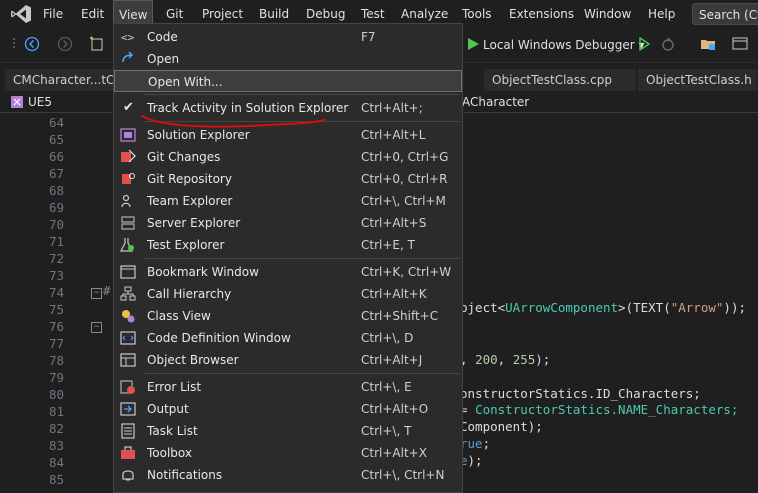 This screenshot has width=758, height=493. Describe the element at coordinates (107, 290) in the screenshot. I see `preprocessor-marker: #` at that location.